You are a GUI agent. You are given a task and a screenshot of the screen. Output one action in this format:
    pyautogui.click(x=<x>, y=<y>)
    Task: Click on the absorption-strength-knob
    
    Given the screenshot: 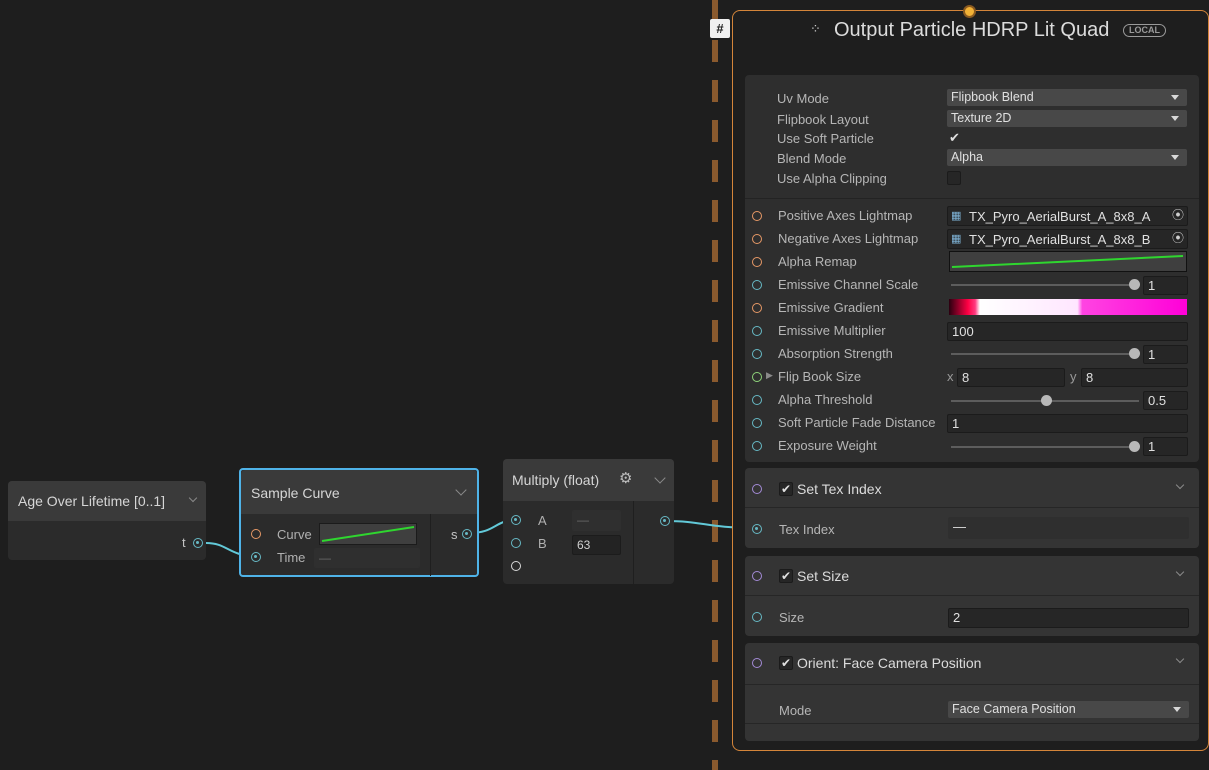 What is the action you would take?
    pyautogui.click(x=1134, y=353)
    